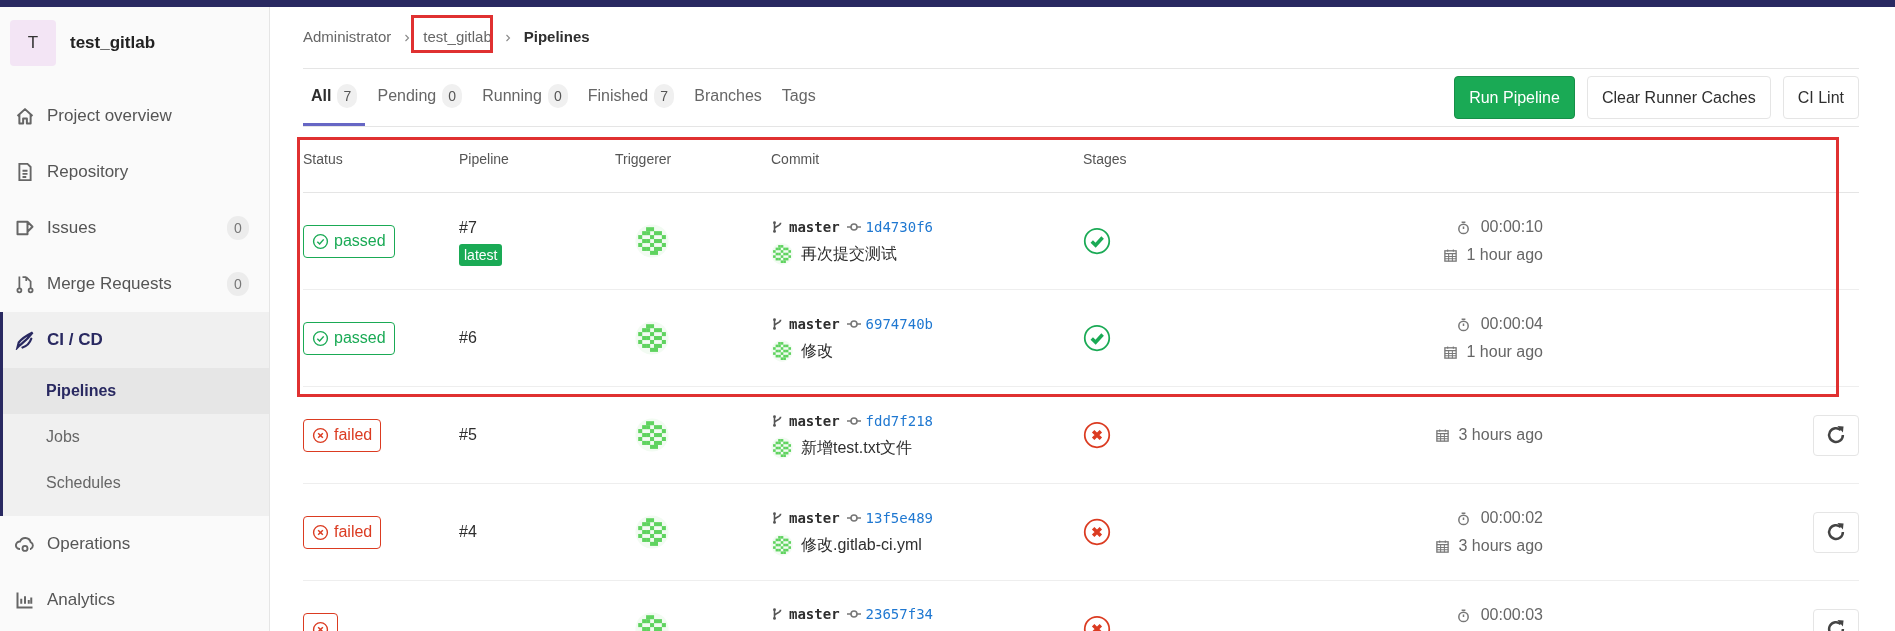  What do you see at coordinates (631, 97) in the screenshot?
I see `tab: Finished 7` at bounding box center [631, 97].